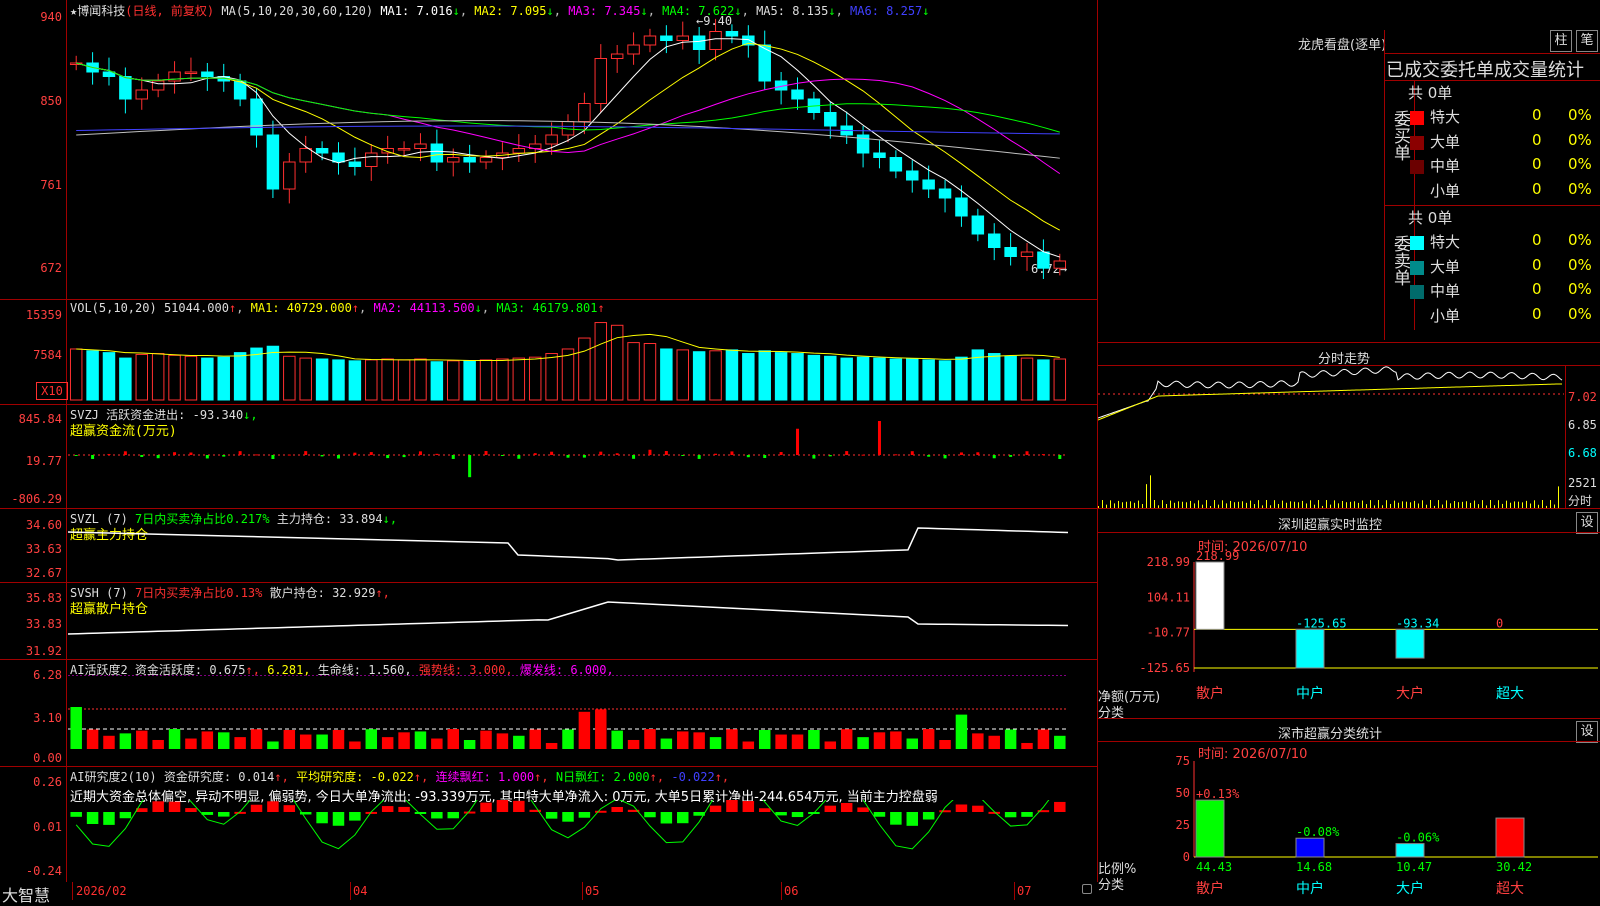 Image resolution: width=1600 pixels, height=906 pixels. Describe the element at coordinates (1445, 166) in the screenshot. I see `order-row-label: 中单` at that location.